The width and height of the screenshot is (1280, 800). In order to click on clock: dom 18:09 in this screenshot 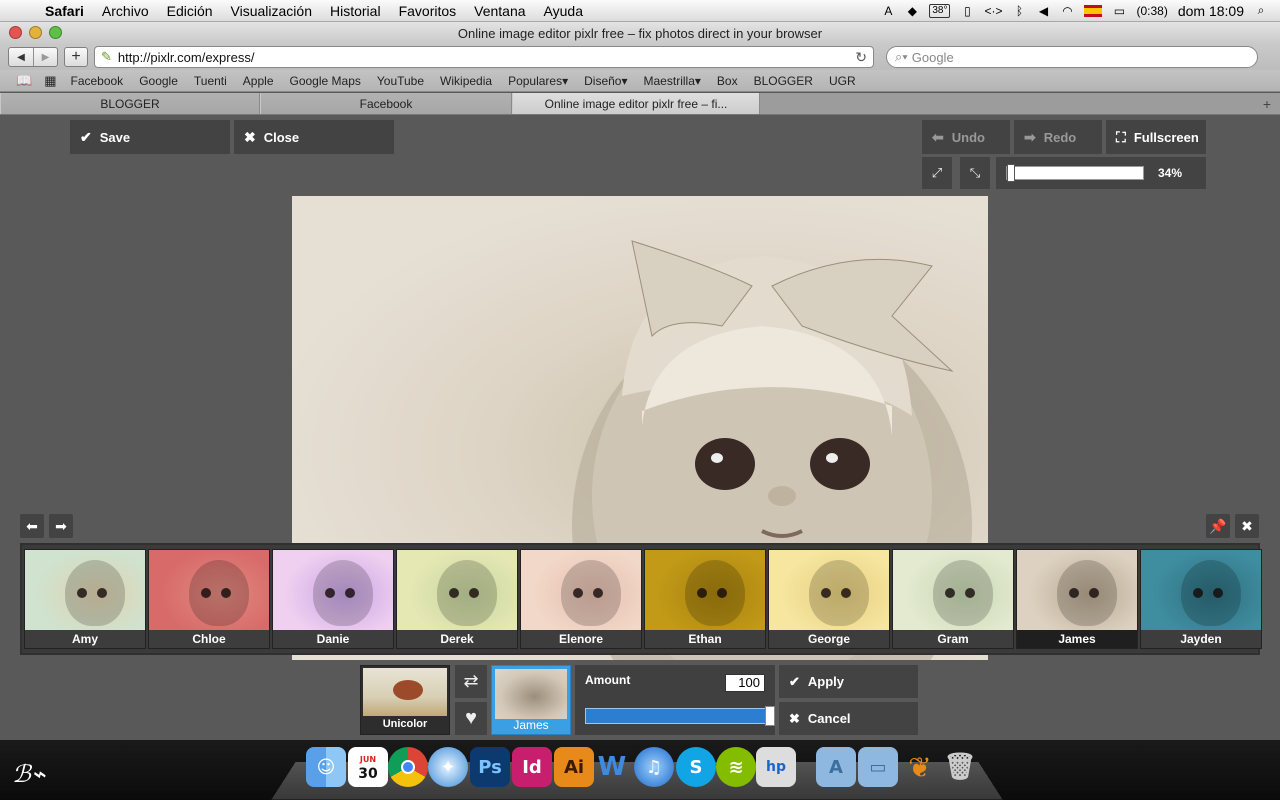, I will do `click(1211, 11)`.